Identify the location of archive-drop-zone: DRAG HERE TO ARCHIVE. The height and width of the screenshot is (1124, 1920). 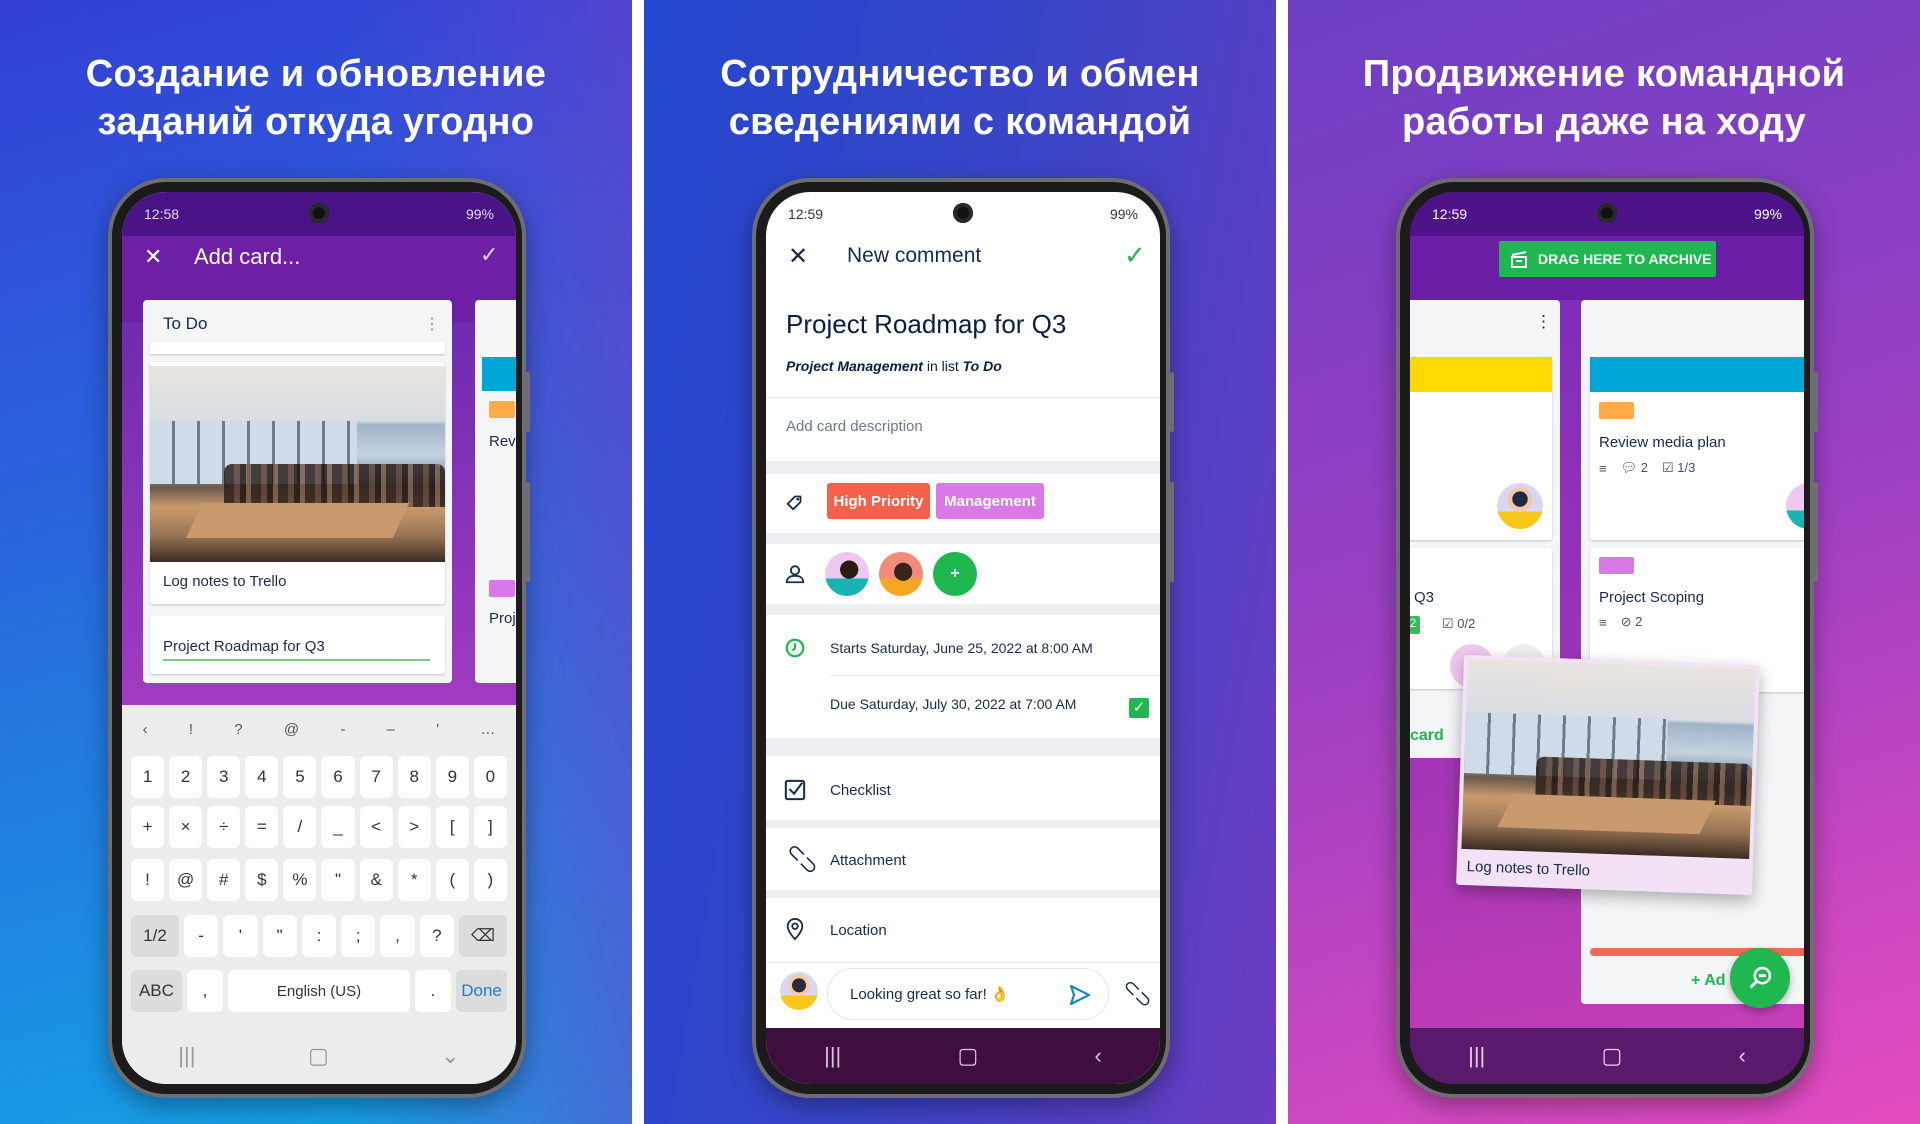
(1607, 259).